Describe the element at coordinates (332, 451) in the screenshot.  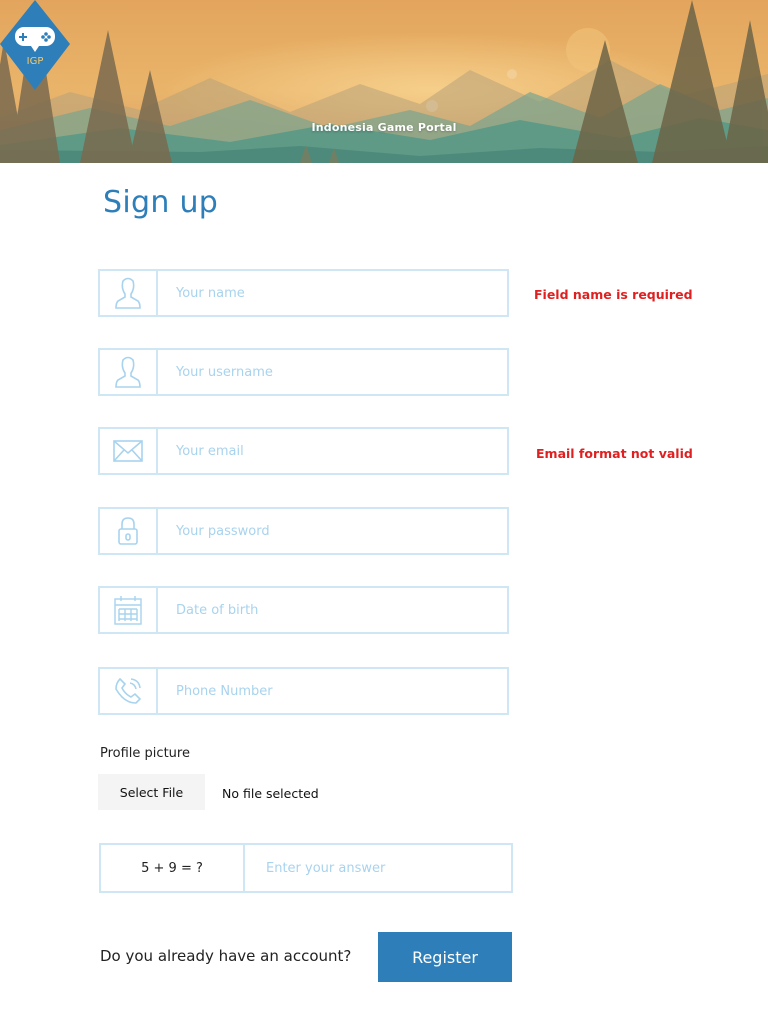
I see `email-input` at that location.